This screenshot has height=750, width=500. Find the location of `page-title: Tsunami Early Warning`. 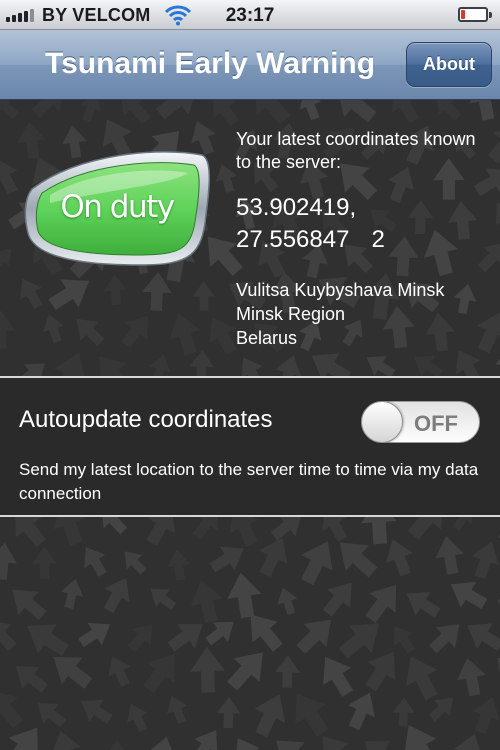

page-title: Tsunami Early Warning is located at coordinates (210, 63).